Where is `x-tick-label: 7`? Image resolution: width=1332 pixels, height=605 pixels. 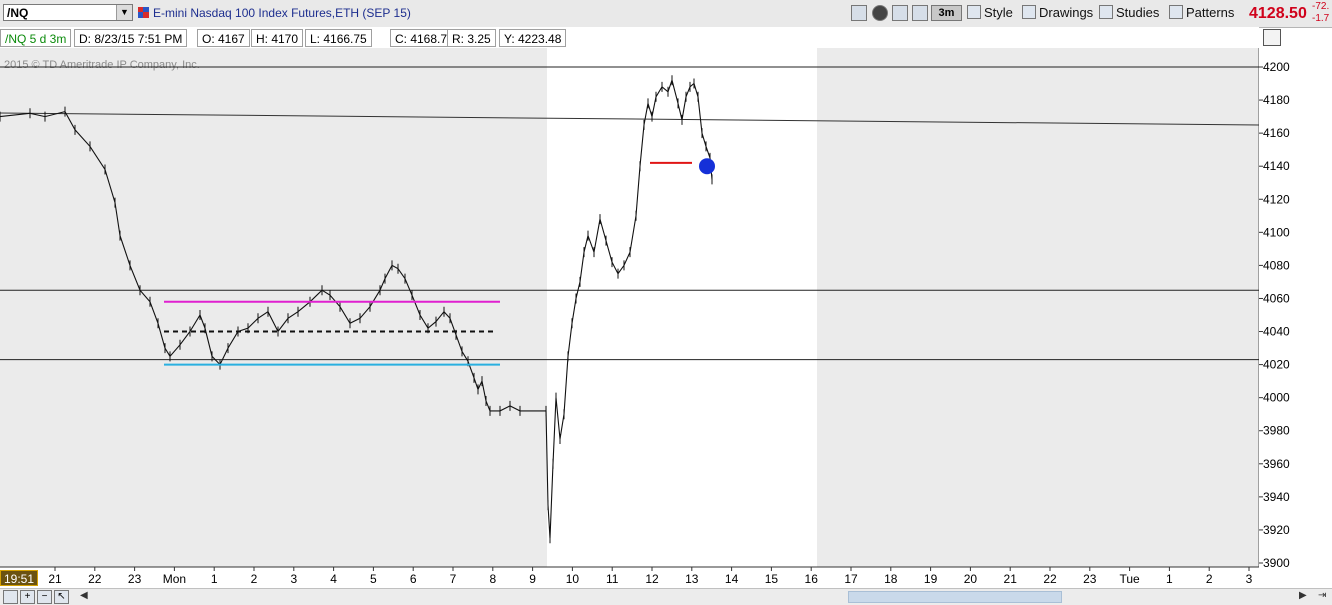
x-tick-label: 7 is located at coordinates (453, 579).